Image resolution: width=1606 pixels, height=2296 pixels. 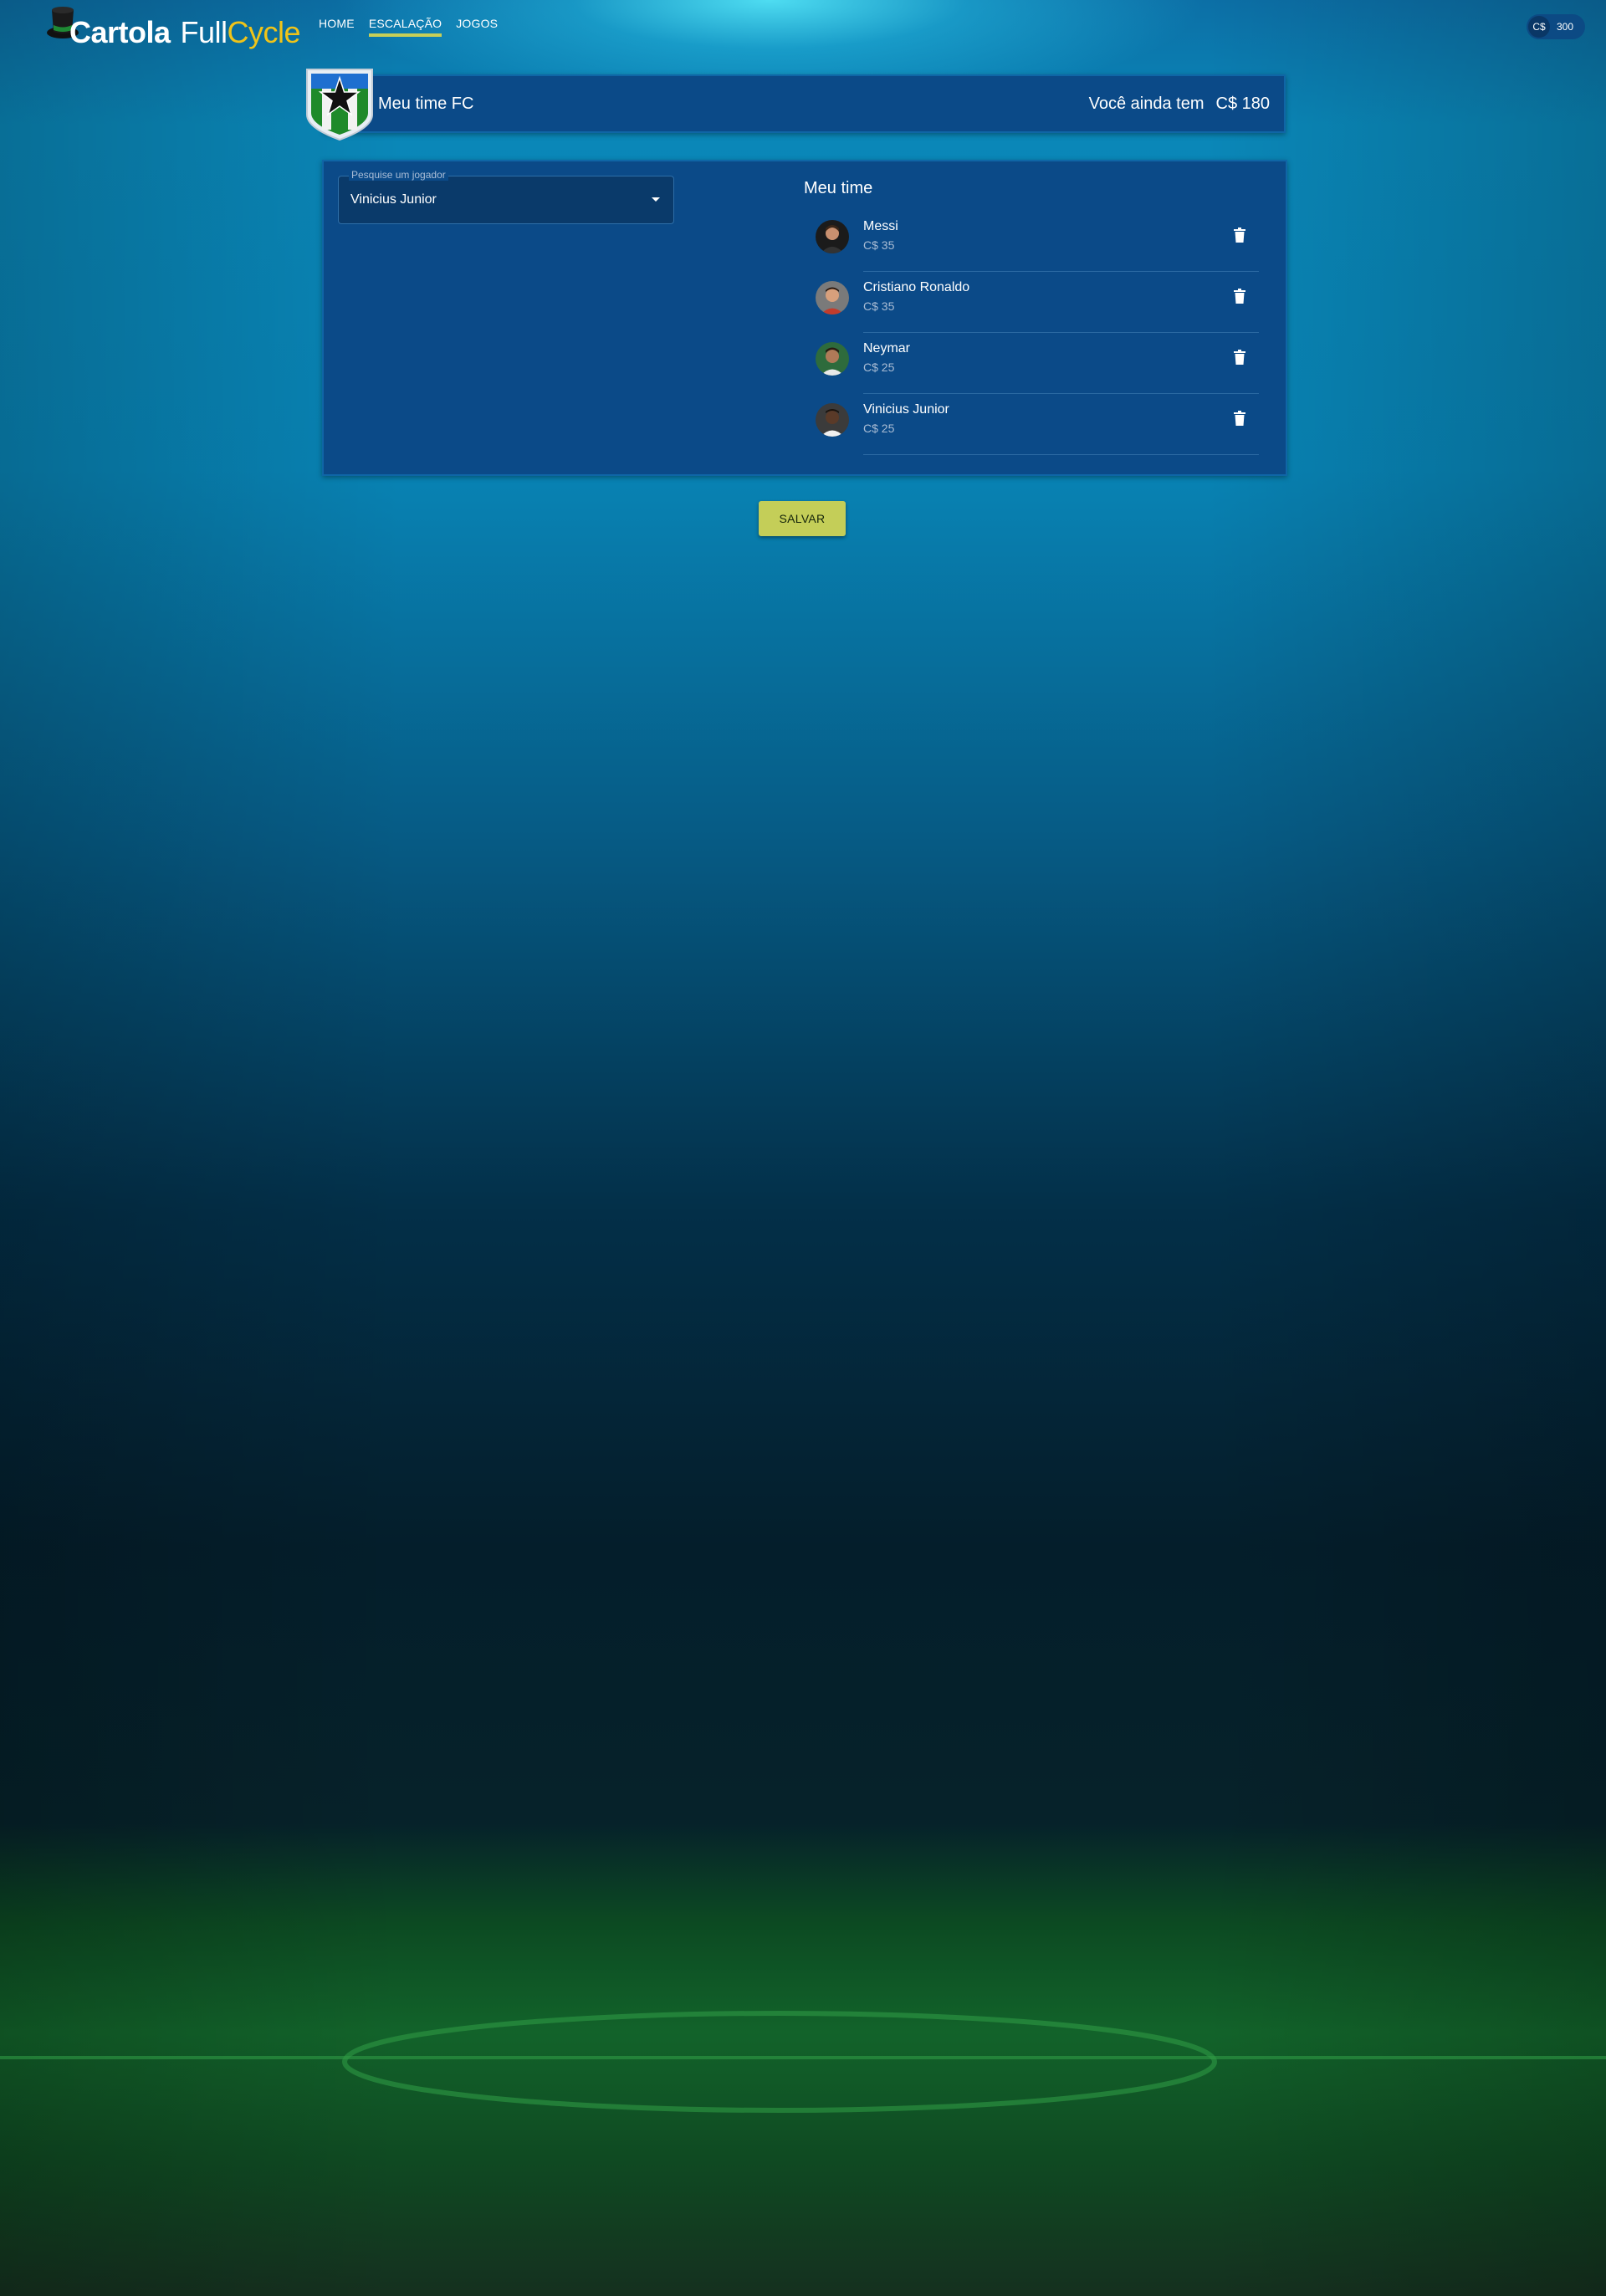 I want to click on currency-icon: C$, so click(x=1539, y=27).